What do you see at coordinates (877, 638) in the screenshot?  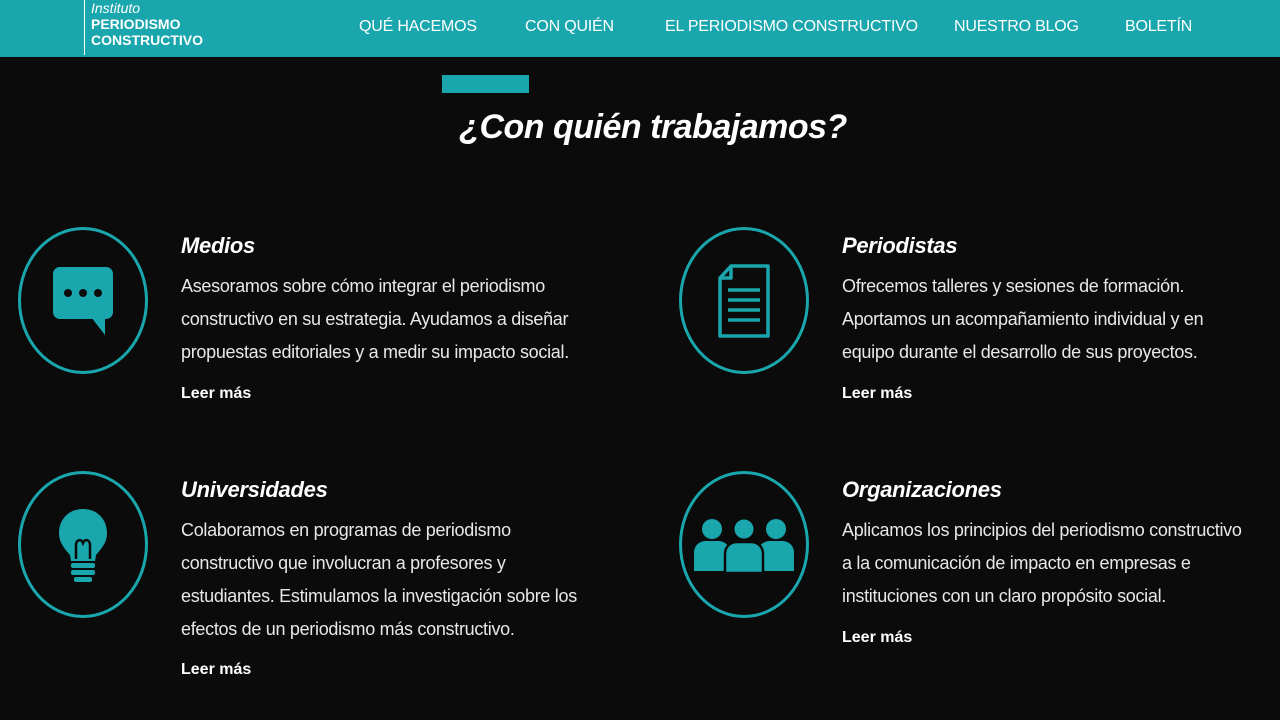 I see `leer-mas-organizaciones-link: Leer más` at bounding box center [877, 638].